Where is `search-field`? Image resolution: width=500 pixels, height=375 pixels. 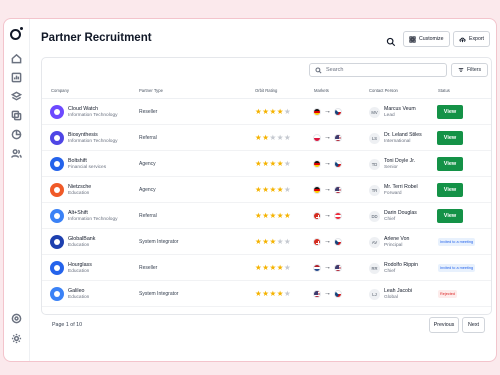 search-field is located at coordinates (378, 70).